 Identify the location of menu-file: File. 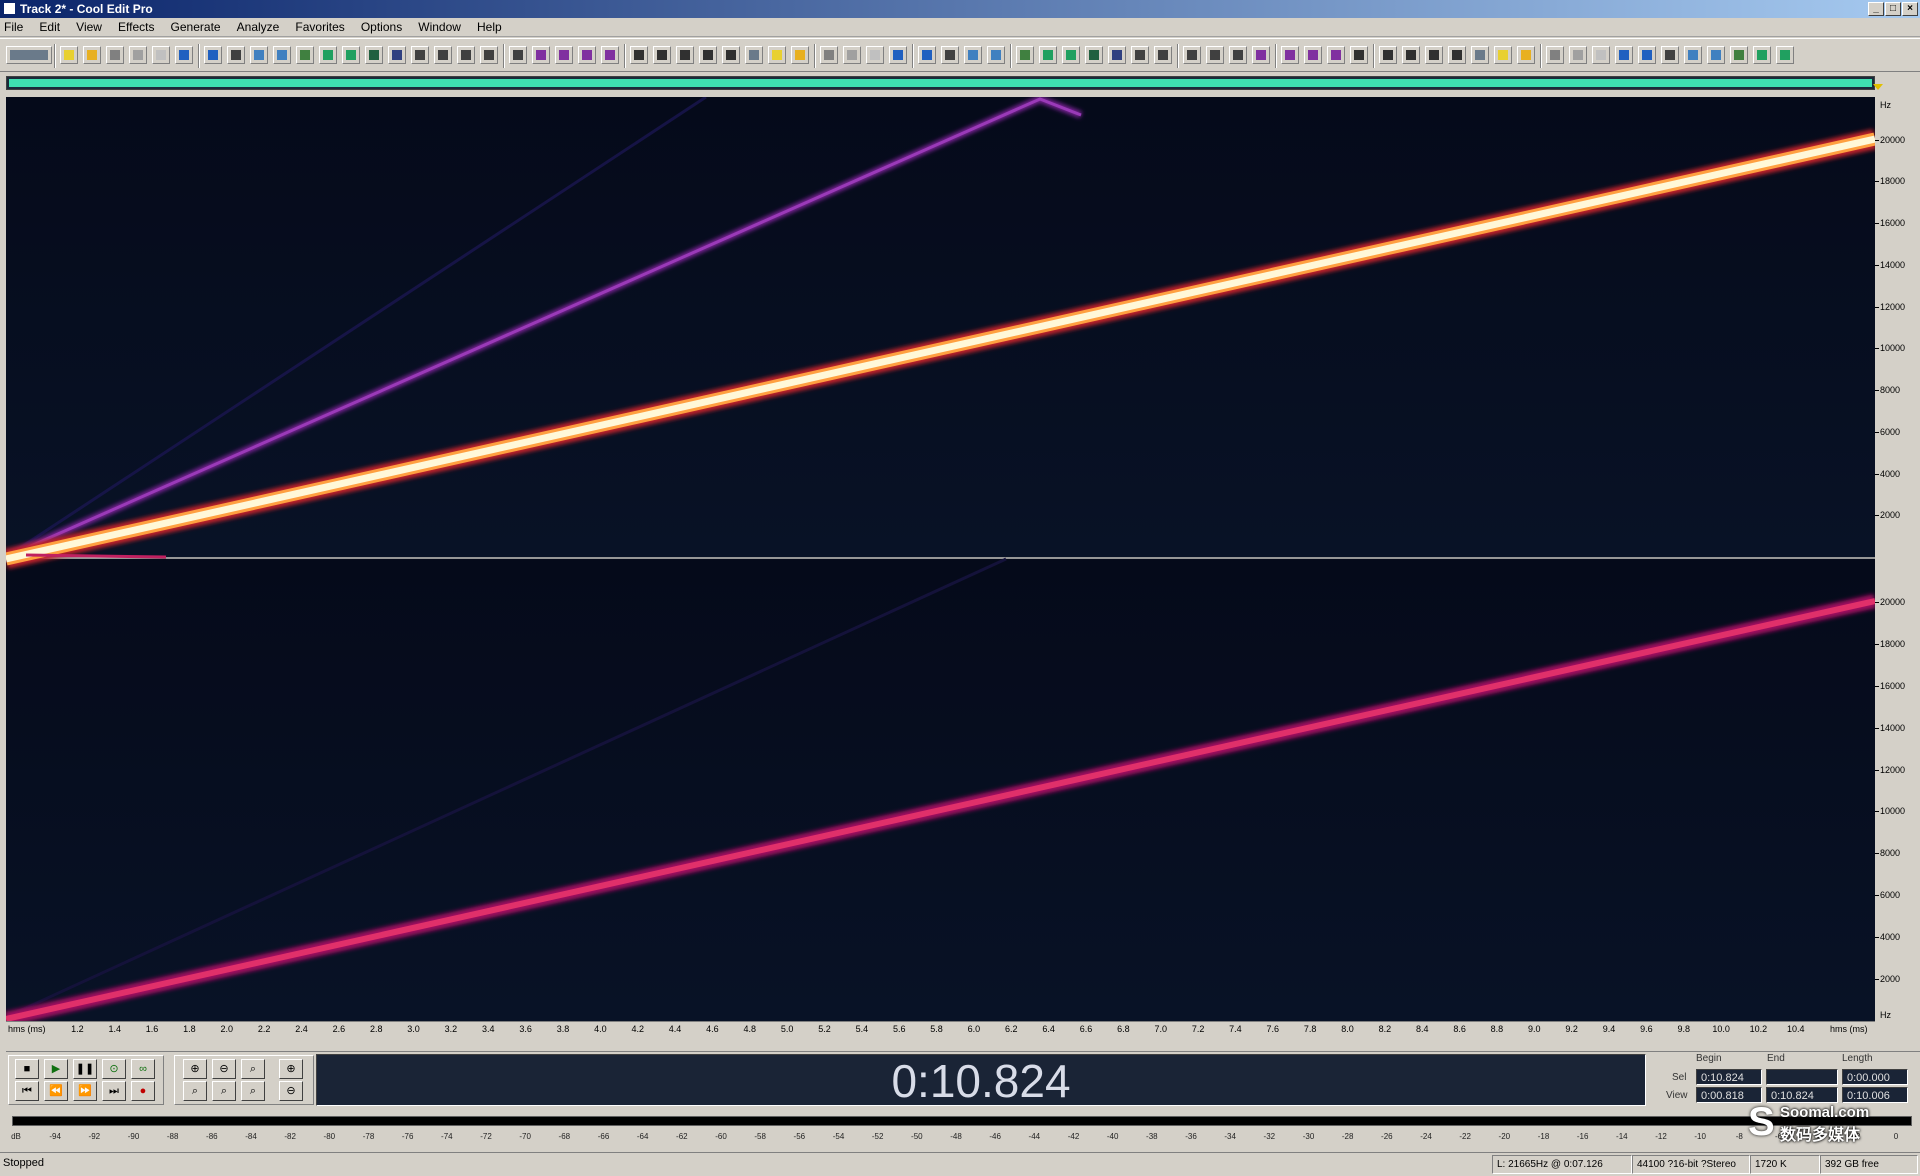
(13, 27).